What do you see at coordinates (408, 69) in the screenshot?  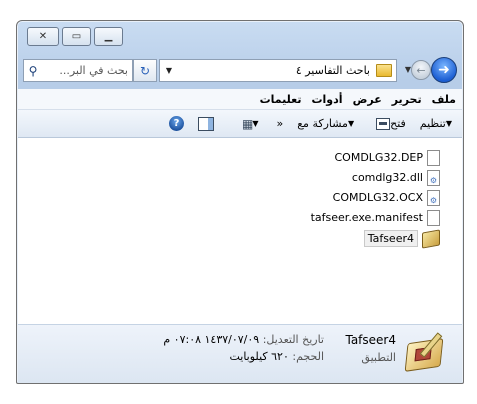 I see `recent-pages-dropdown: ▼` at bounding box center [408, 69].